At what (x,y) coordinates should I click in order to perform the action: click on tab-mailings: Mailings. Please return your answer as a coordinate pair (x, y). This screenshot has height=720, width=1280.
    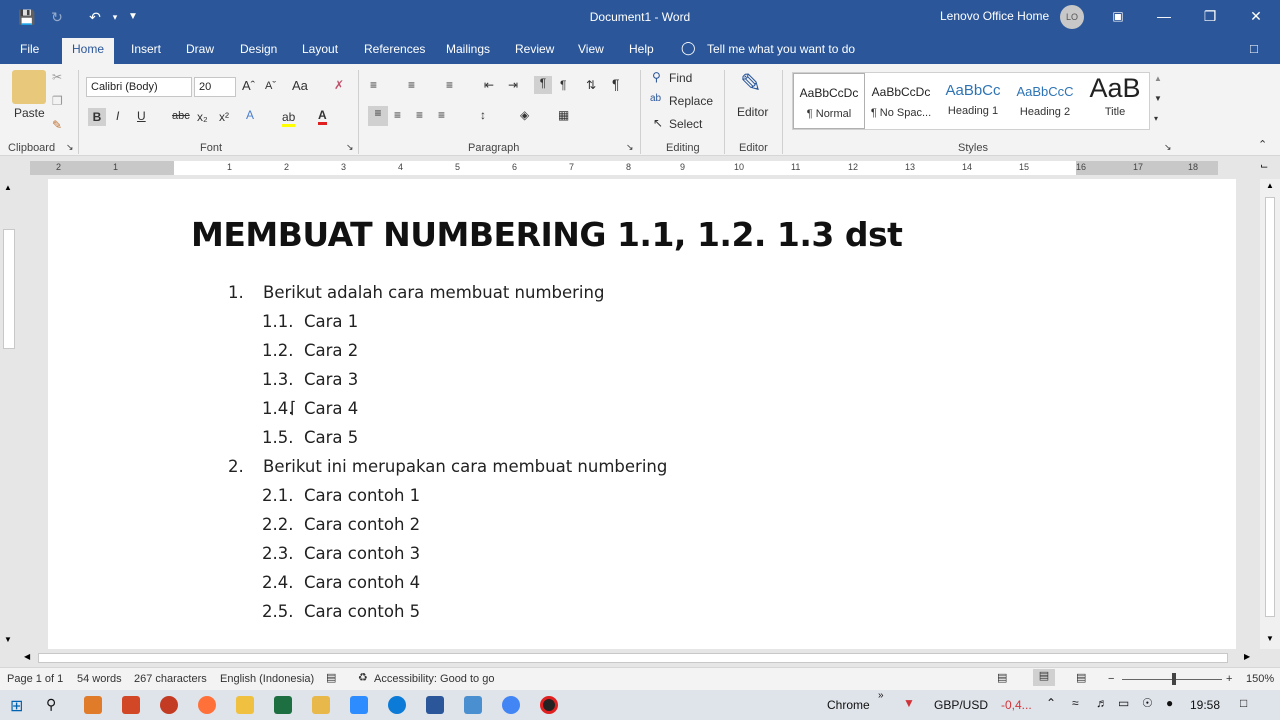
    Looking at the image, I should click on (468, 49).